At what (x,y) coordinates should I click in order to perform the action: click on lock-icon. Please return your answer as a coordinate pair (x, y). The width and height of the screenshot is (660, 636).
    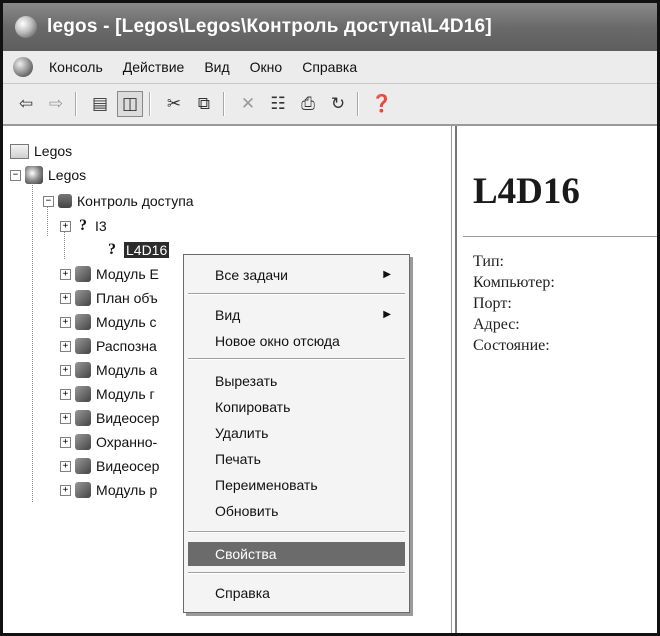
    Looking at the image, I should click on (65, 201).